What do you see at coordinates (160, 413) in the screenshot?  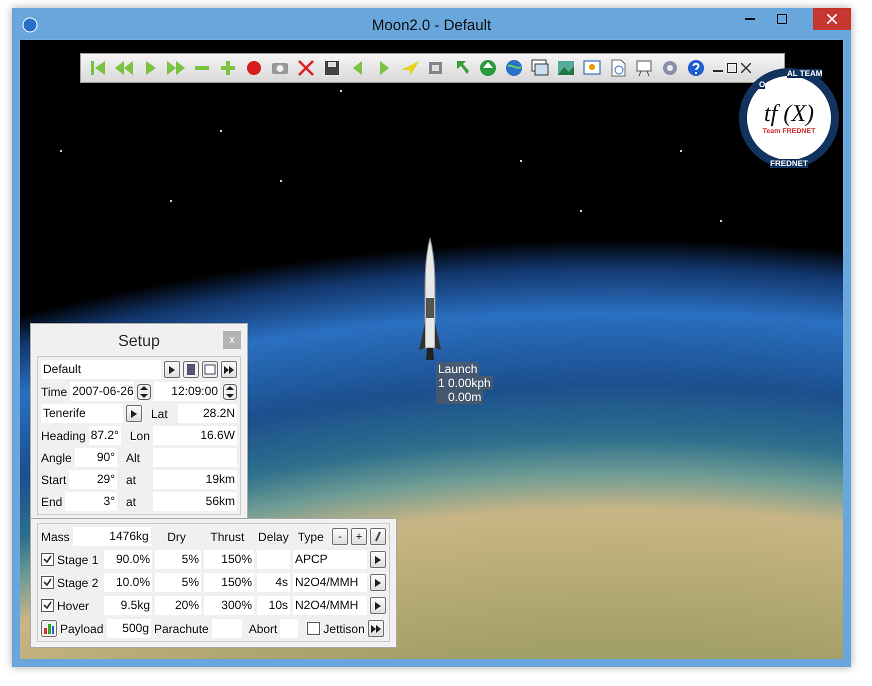 I see `field-label: Lat` at bounding box center [160, 413].